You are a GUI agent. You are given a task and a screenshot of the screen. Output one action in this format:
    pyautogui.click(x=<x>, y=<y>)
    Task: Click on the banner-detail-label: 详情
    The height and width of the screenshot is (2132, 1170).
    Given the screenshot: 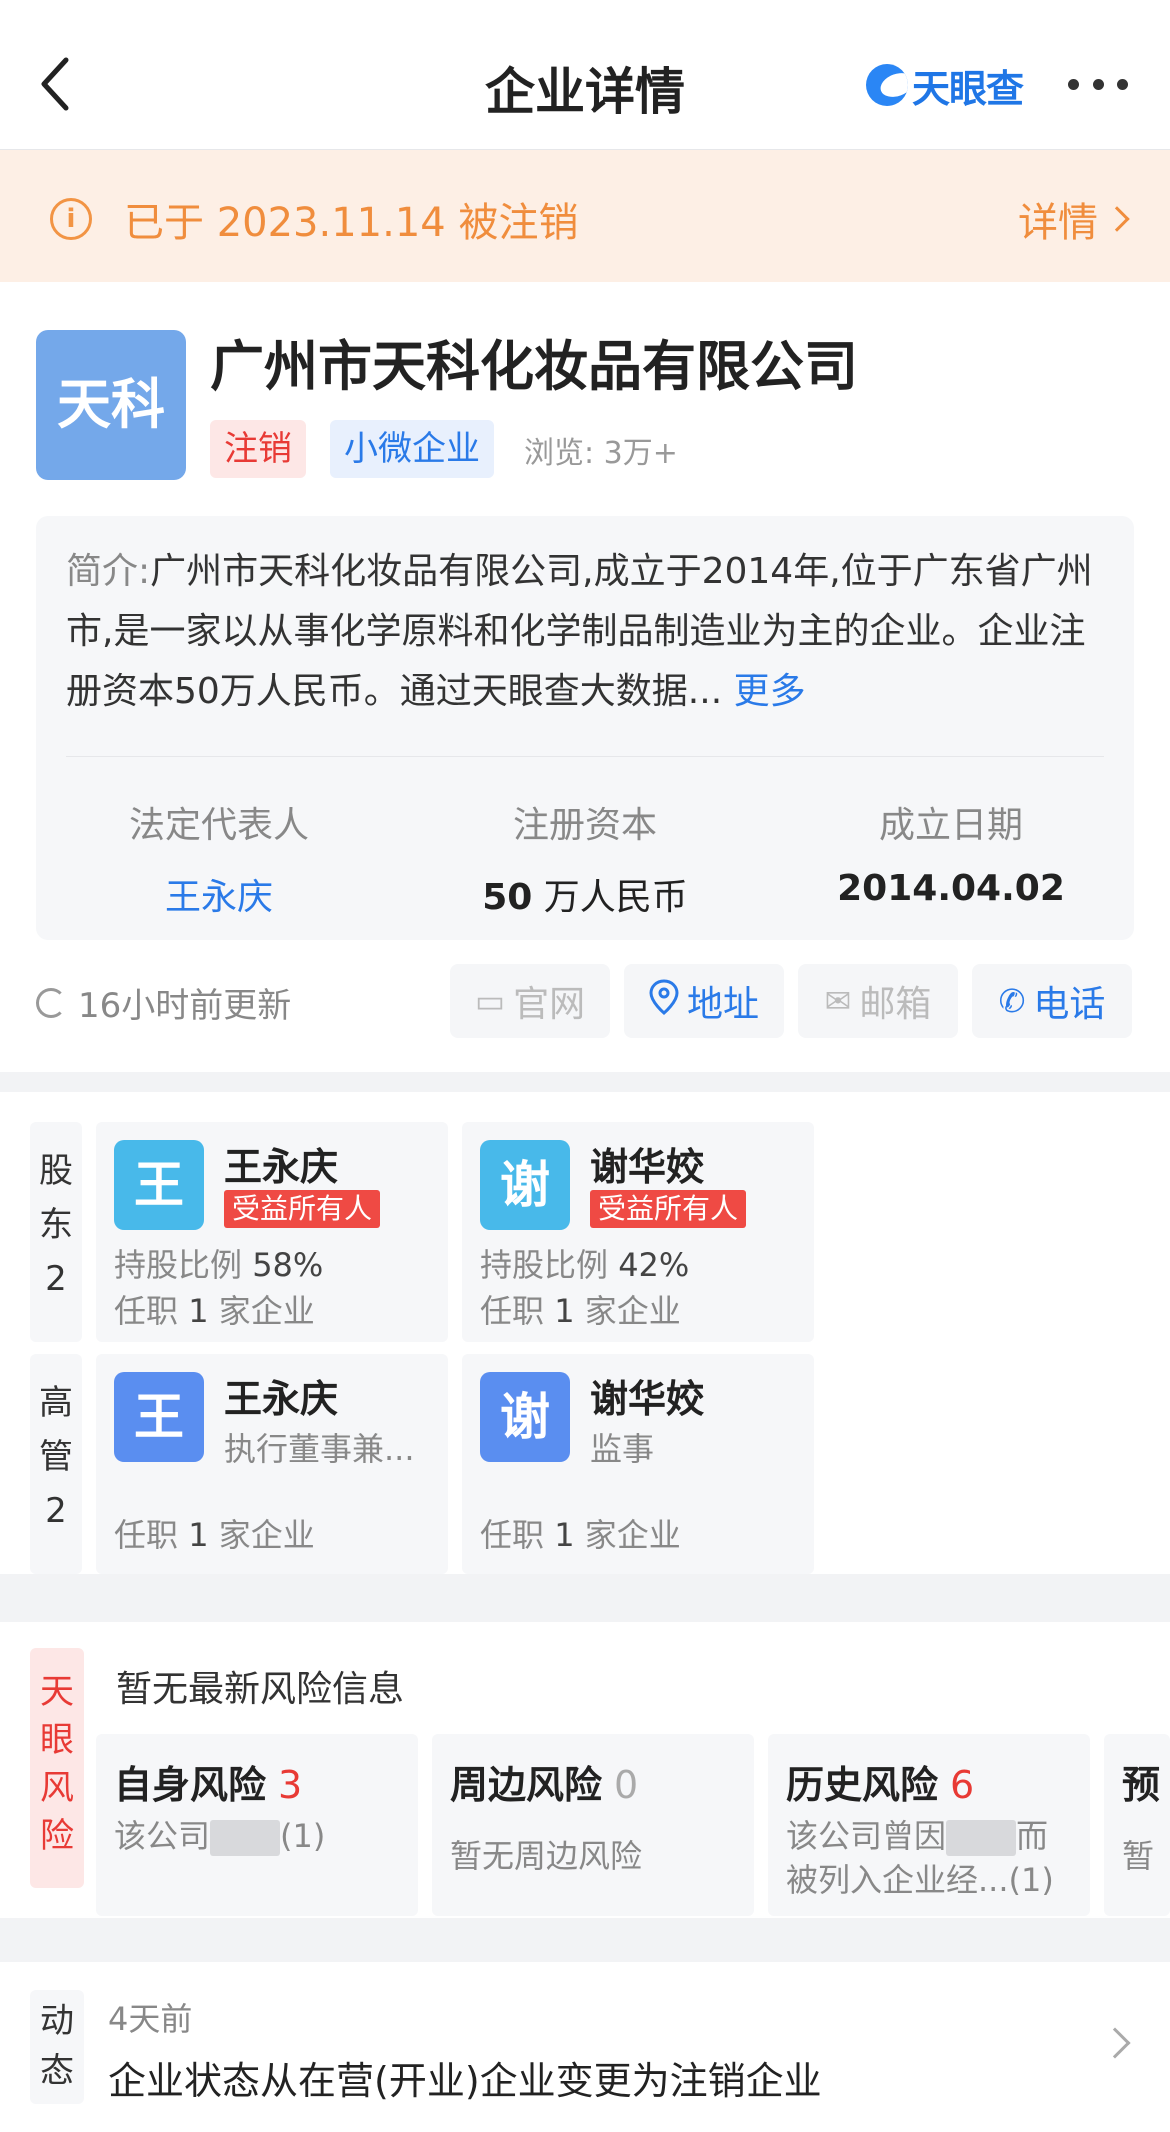 What is the action you would take?
    pyautogui.click(x=1058, y=223)
    